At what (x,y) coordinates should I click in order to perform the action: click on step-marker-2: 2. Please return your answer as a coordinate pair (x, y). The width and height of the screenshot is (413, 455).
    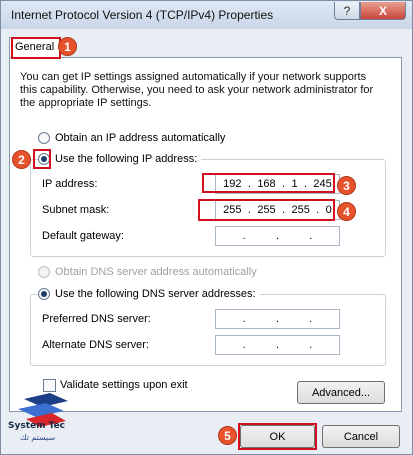
    Looking at the image, I should click on (21, 159).